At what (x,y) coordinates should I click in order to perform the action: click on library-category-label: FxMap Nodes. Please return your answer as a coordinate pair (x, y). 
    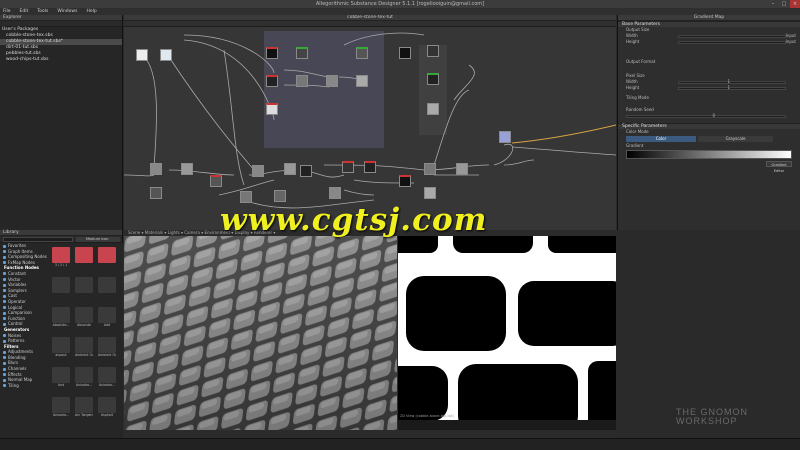
    Looking at the image, I should click on (21, 262).